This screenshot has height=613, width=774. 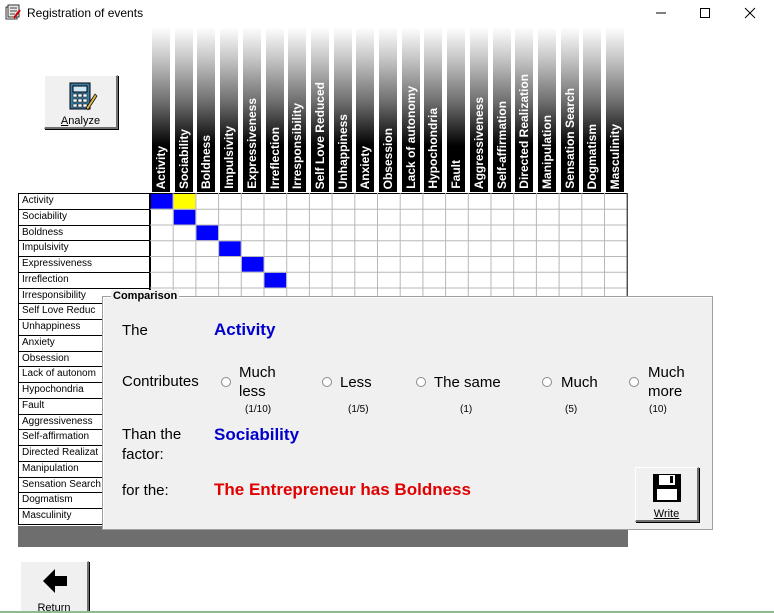 I want to click on column-header-label: Boldness, so click(x=206, y=161).